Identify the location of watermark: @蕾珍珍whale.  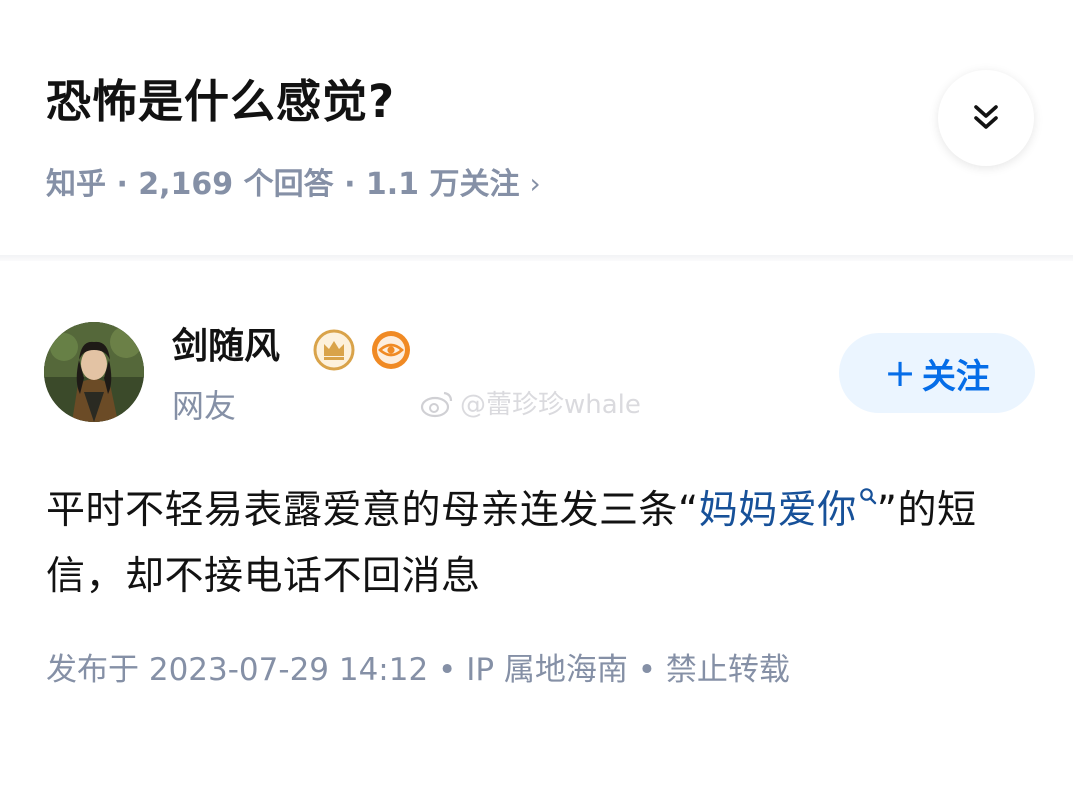
(530, 405).